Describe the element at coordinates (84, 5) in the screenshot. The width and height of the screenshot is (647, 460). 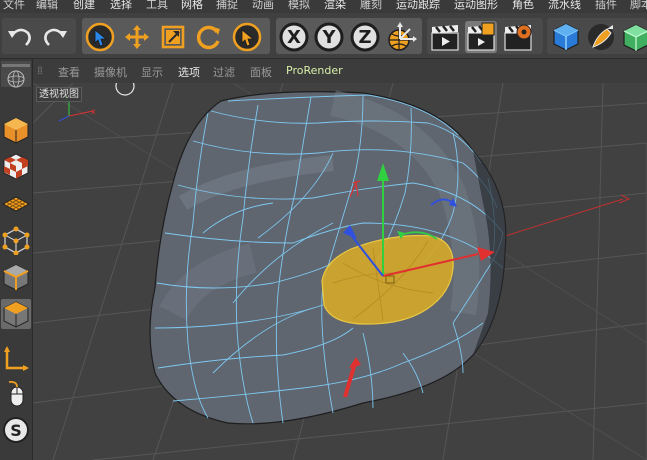
I see `menu-create: 创建` at that location.